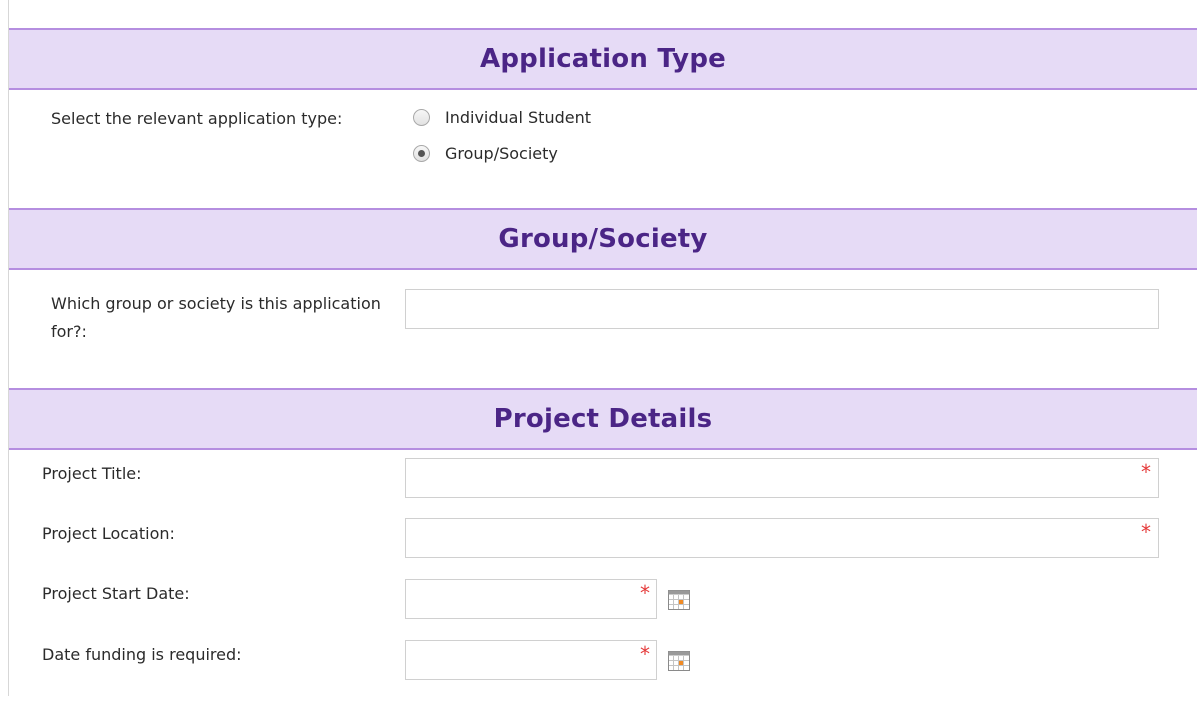  What do you see at coordinates (421, 117) in the screenshot?
I see `radio-button-individual-student` at bounding box center [421, 117].